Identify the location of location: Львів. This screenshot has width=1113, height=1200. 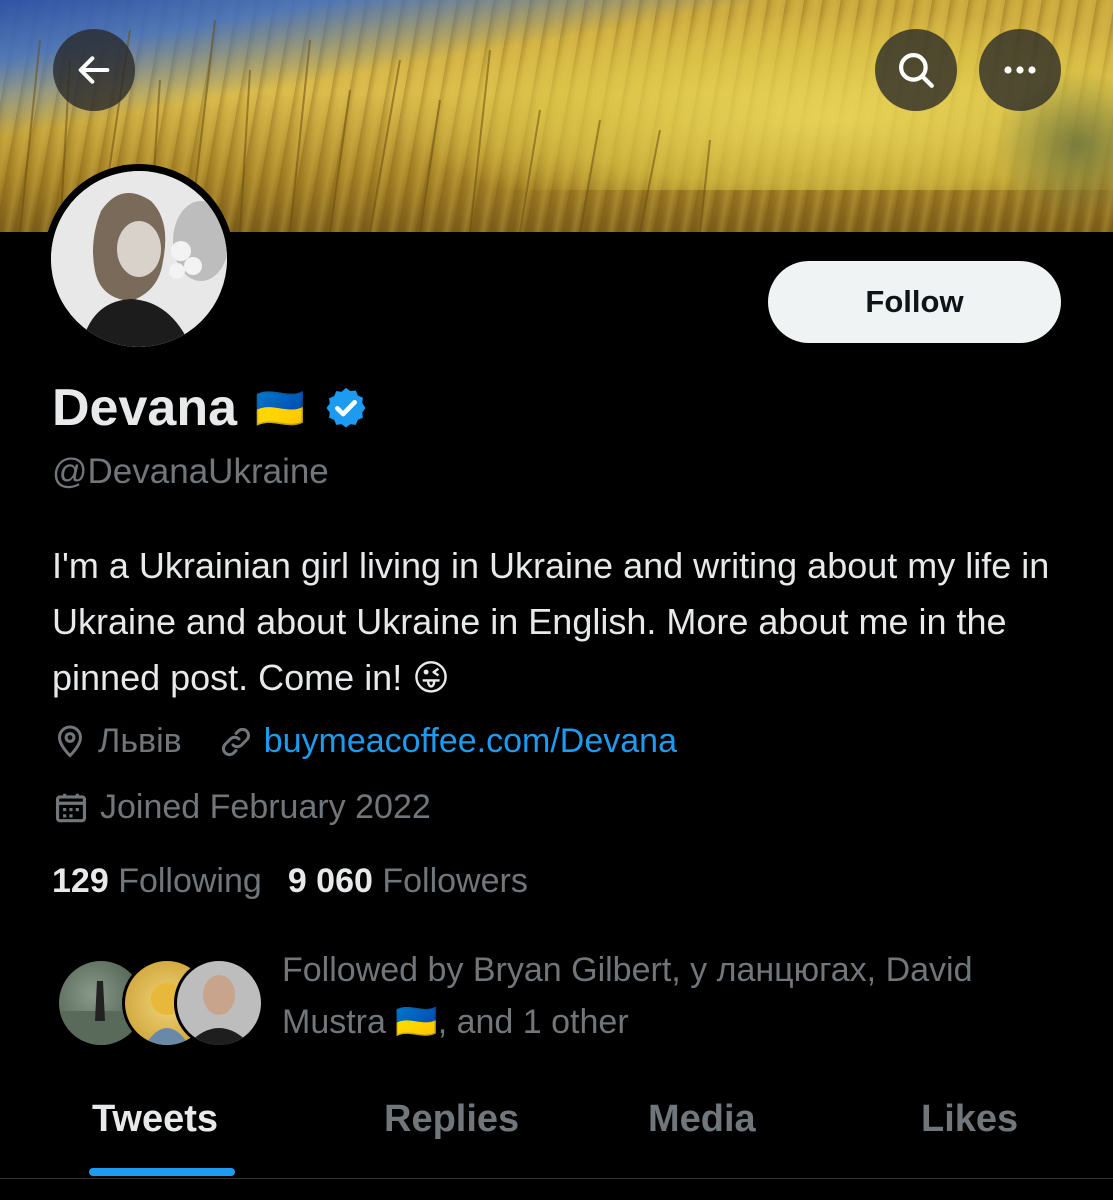
(117, 741).